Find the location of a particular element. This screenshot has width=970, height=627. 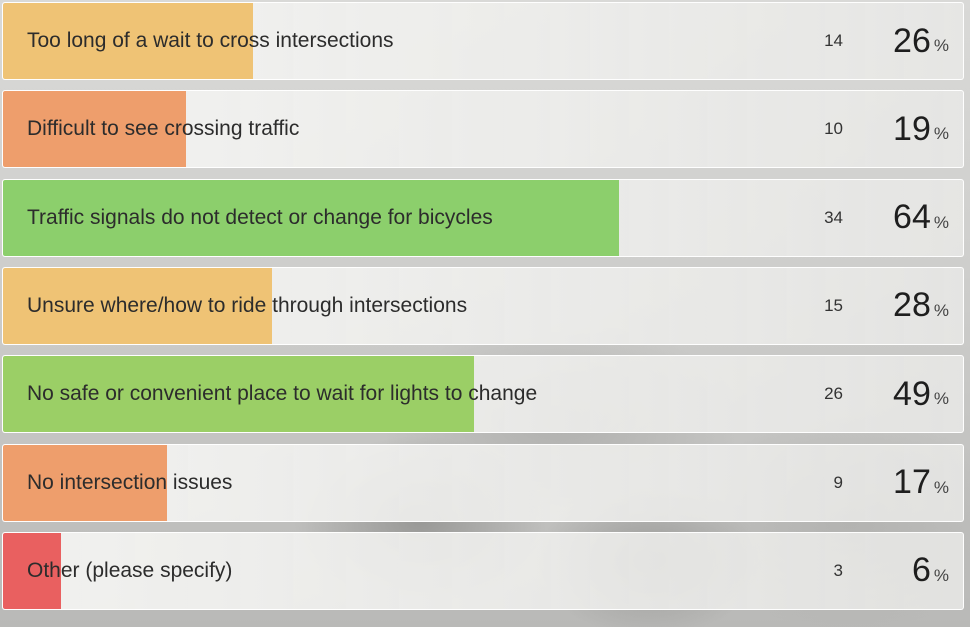

response-count: 14 is located at coordinates (833, 40).